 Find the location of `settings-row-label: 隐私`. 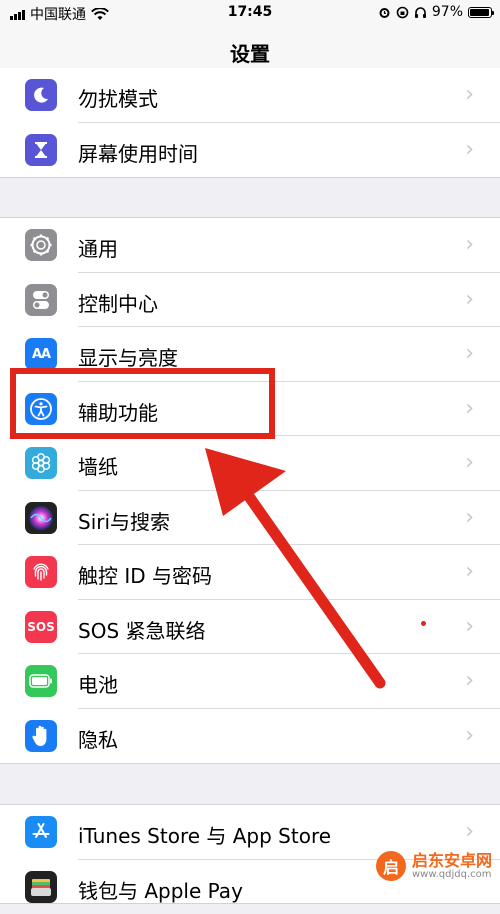

settings-row-label: 隐私 is located at coordinates (98, 738).